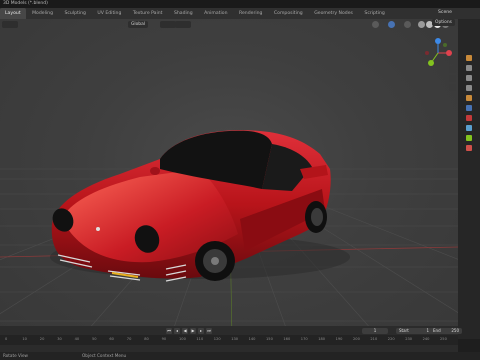  I want to click on x-axis-handle-icon, so click(449, 53).